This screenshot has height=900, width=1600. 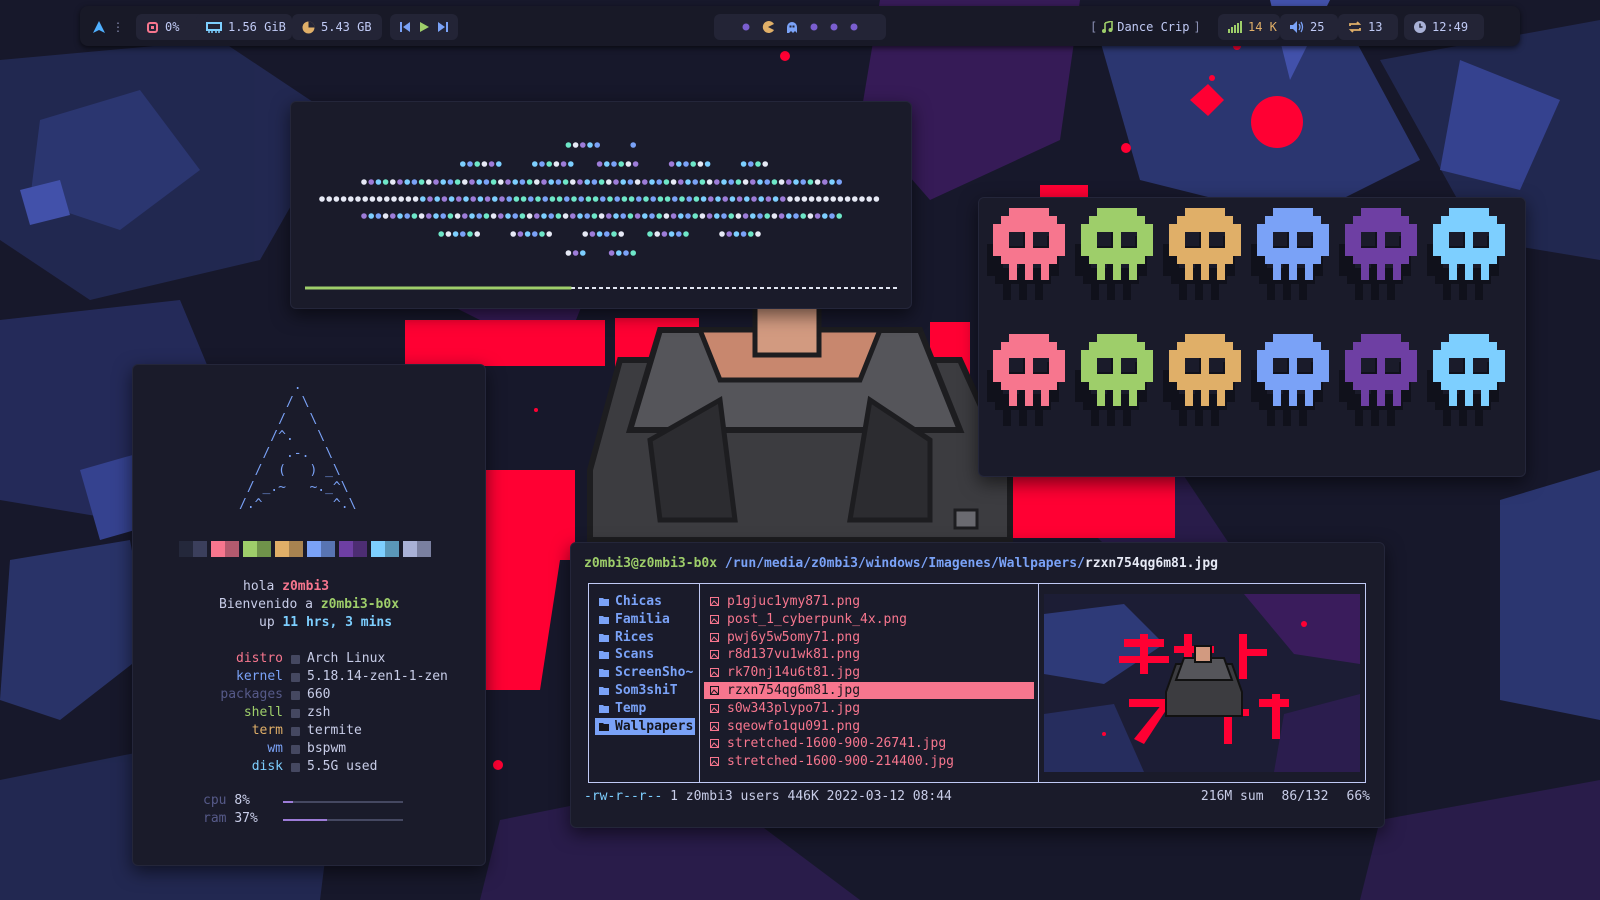 I want to click on workspace-4-dot-icon, so click(x=814, y=27).